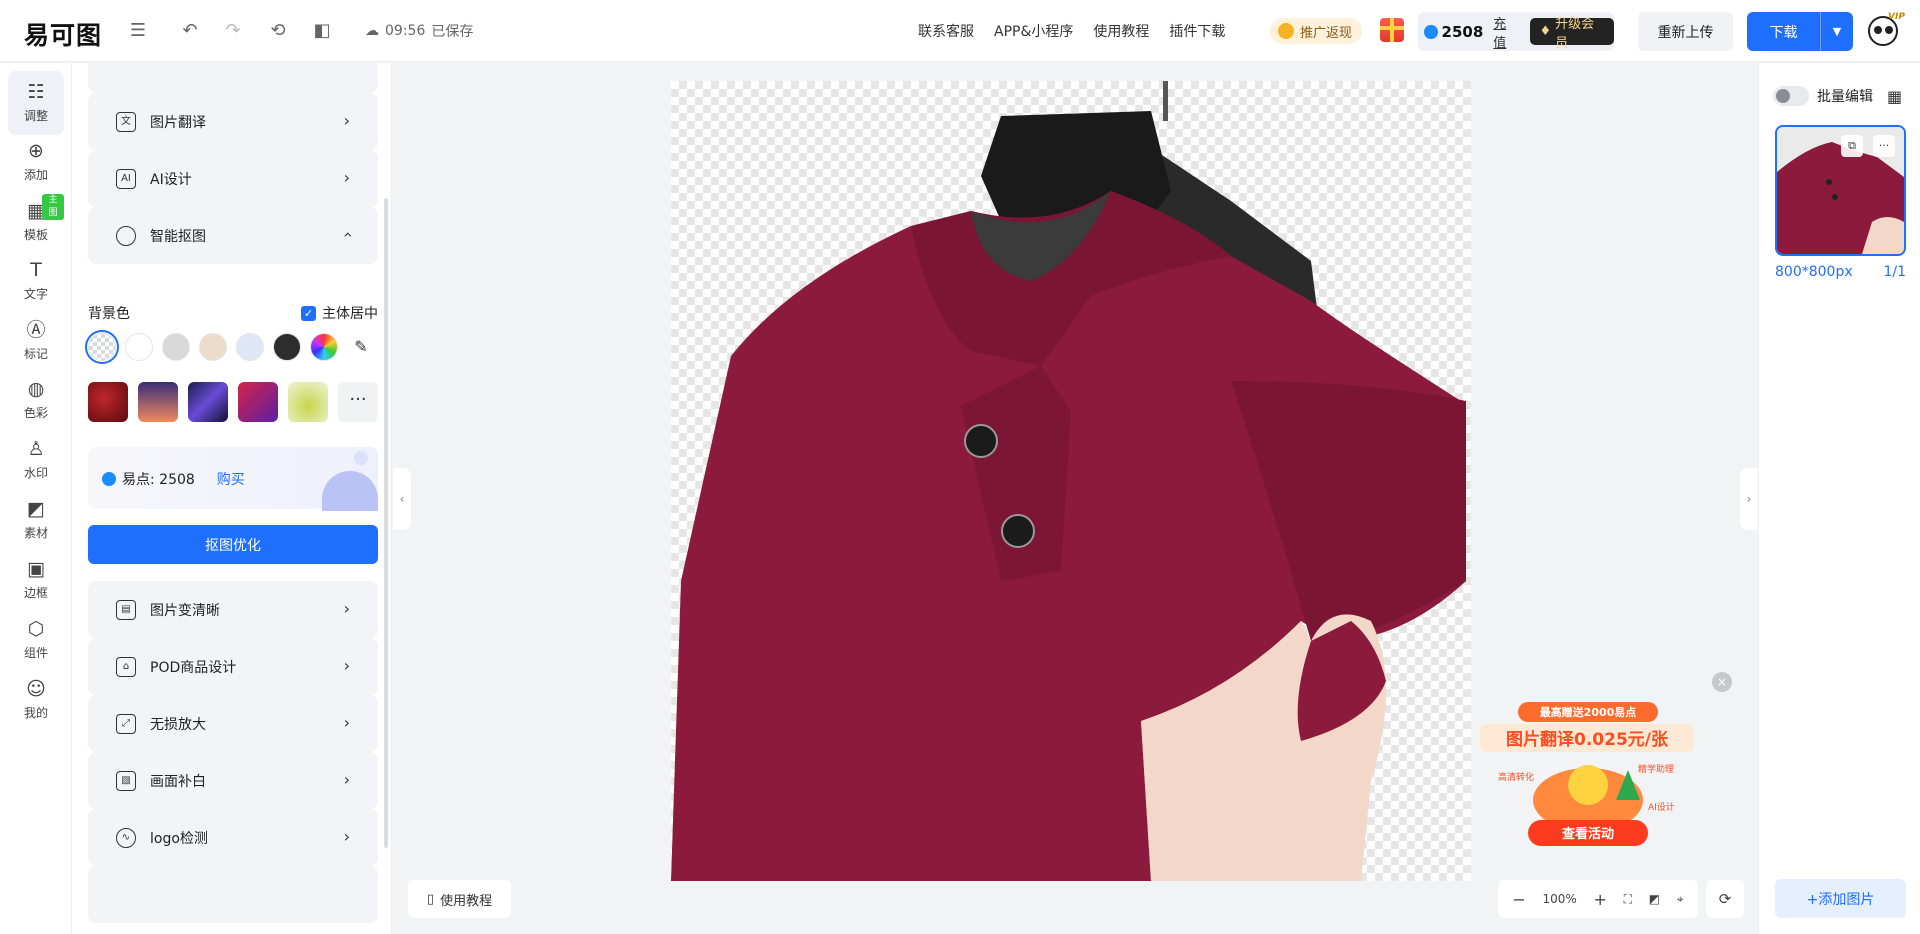 The height and width of the screenshot is (934, 1920). What do you see at coordinates (35, 354) in the screenshot?
I see `rail-label: 标记` at bounding box center [35, 354].